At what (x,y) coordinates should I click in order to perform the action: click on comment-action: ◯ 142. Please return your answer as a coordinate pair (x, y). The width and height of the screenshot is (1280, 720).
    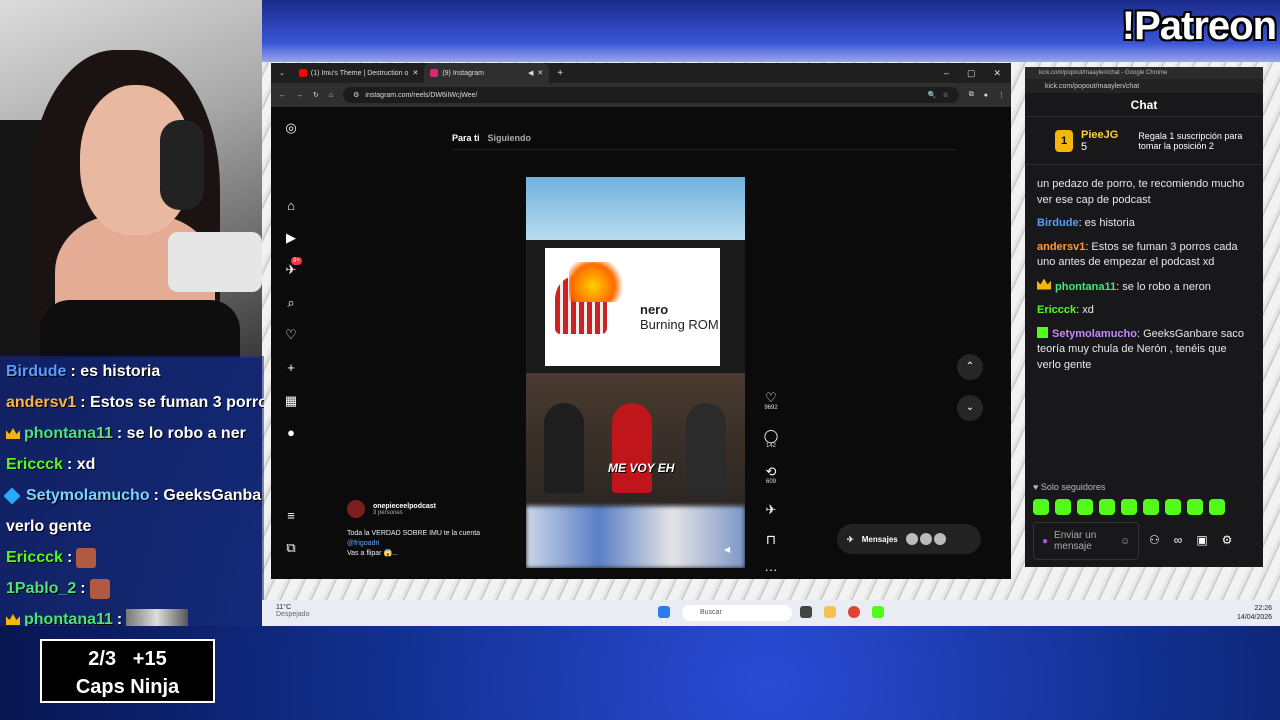
    Looking at the image, I should click on (771, 439).